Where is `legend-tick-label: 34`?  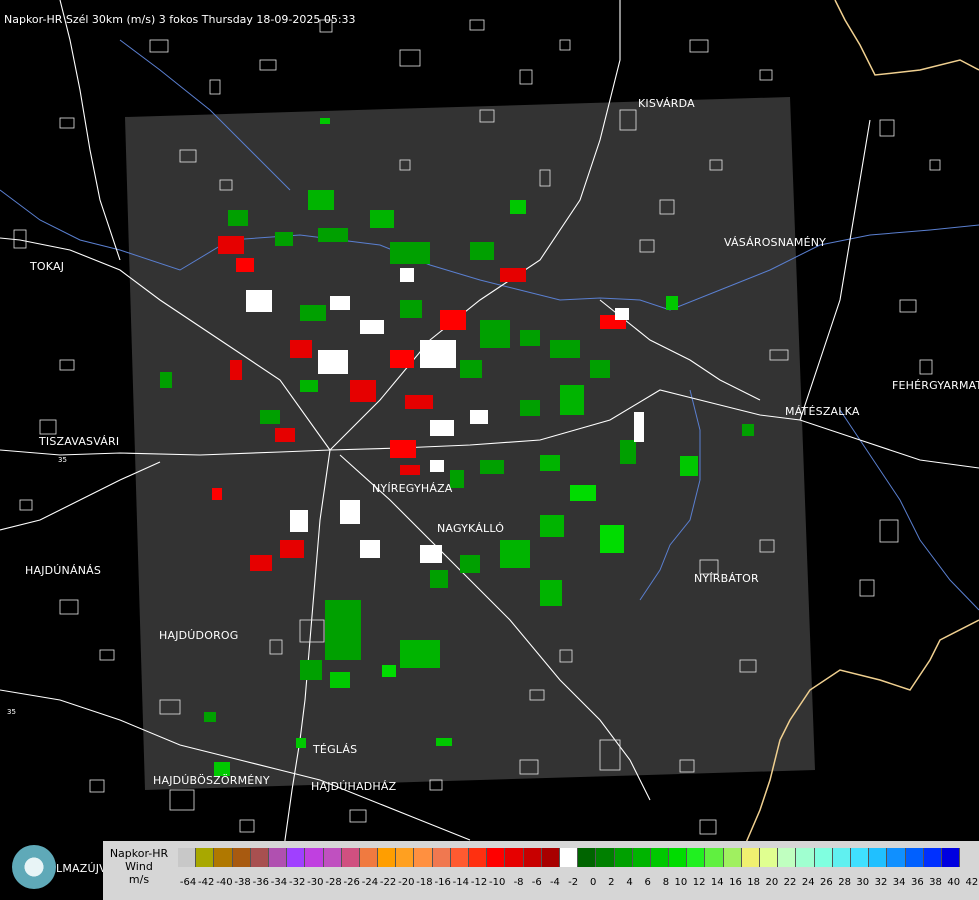
legend-tick-label: 34 is located at coordinates (899, 882).